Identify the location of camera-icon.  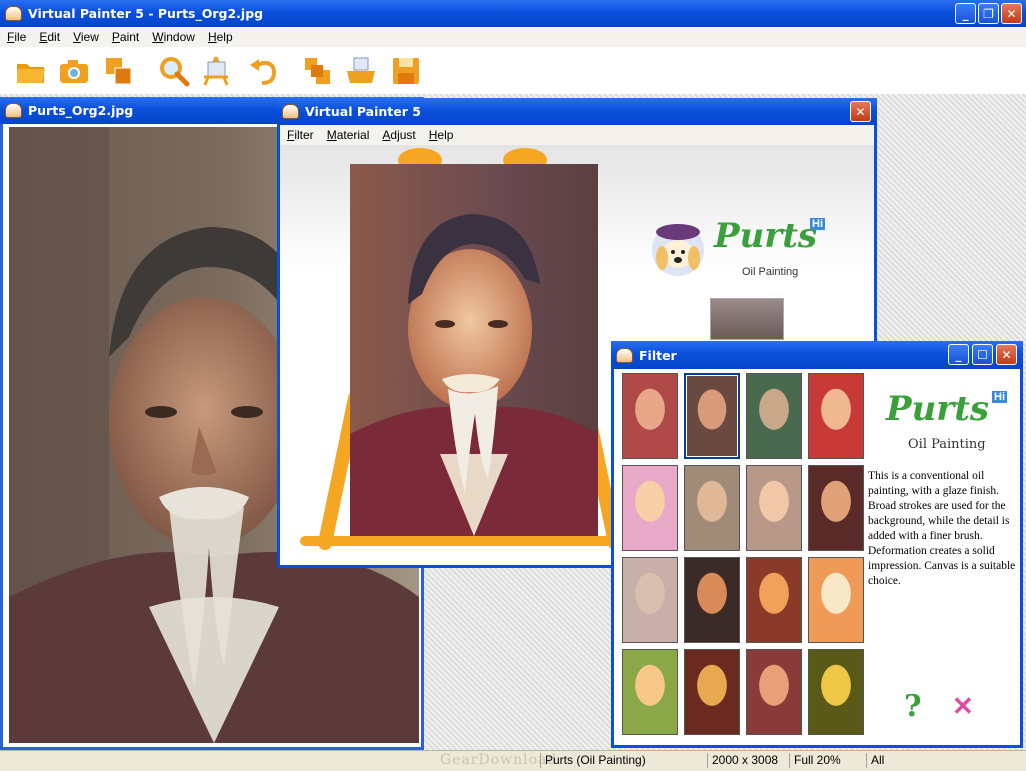
(74, 71).